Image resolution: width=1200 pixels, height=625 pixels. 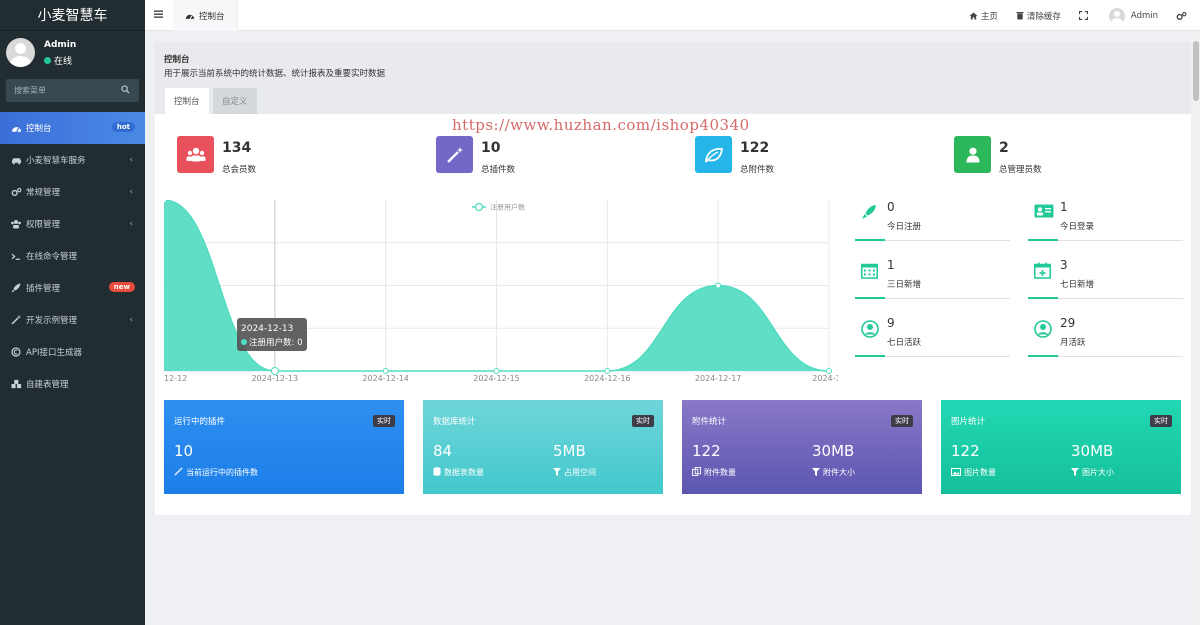 What do you see at coordinates (64, 90) in the screenshot?
I see `menu-search-input` at bounding box center [64, 90].